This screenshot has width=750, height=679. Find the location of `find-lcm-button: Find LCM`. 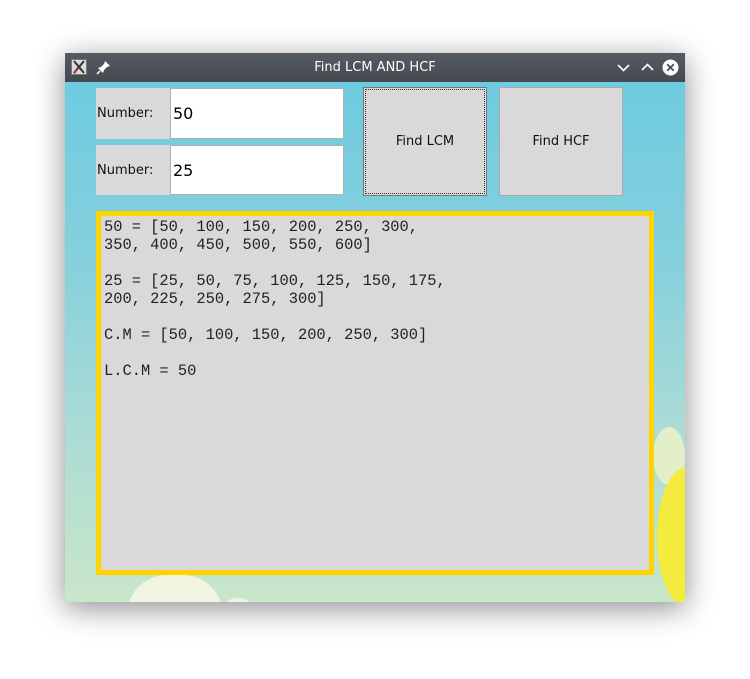

find-lcm-button: Find LCM is located at coordinates (425, 141).